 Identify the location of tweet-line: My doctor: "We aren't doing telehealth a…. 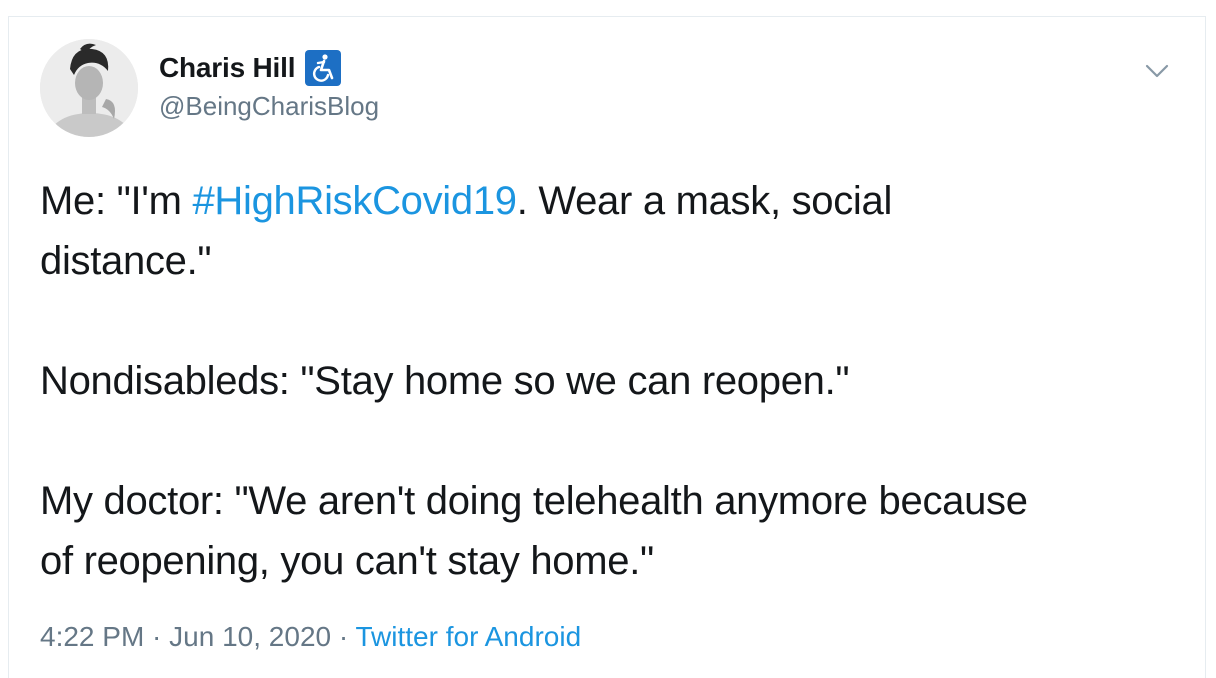
(534, 501).